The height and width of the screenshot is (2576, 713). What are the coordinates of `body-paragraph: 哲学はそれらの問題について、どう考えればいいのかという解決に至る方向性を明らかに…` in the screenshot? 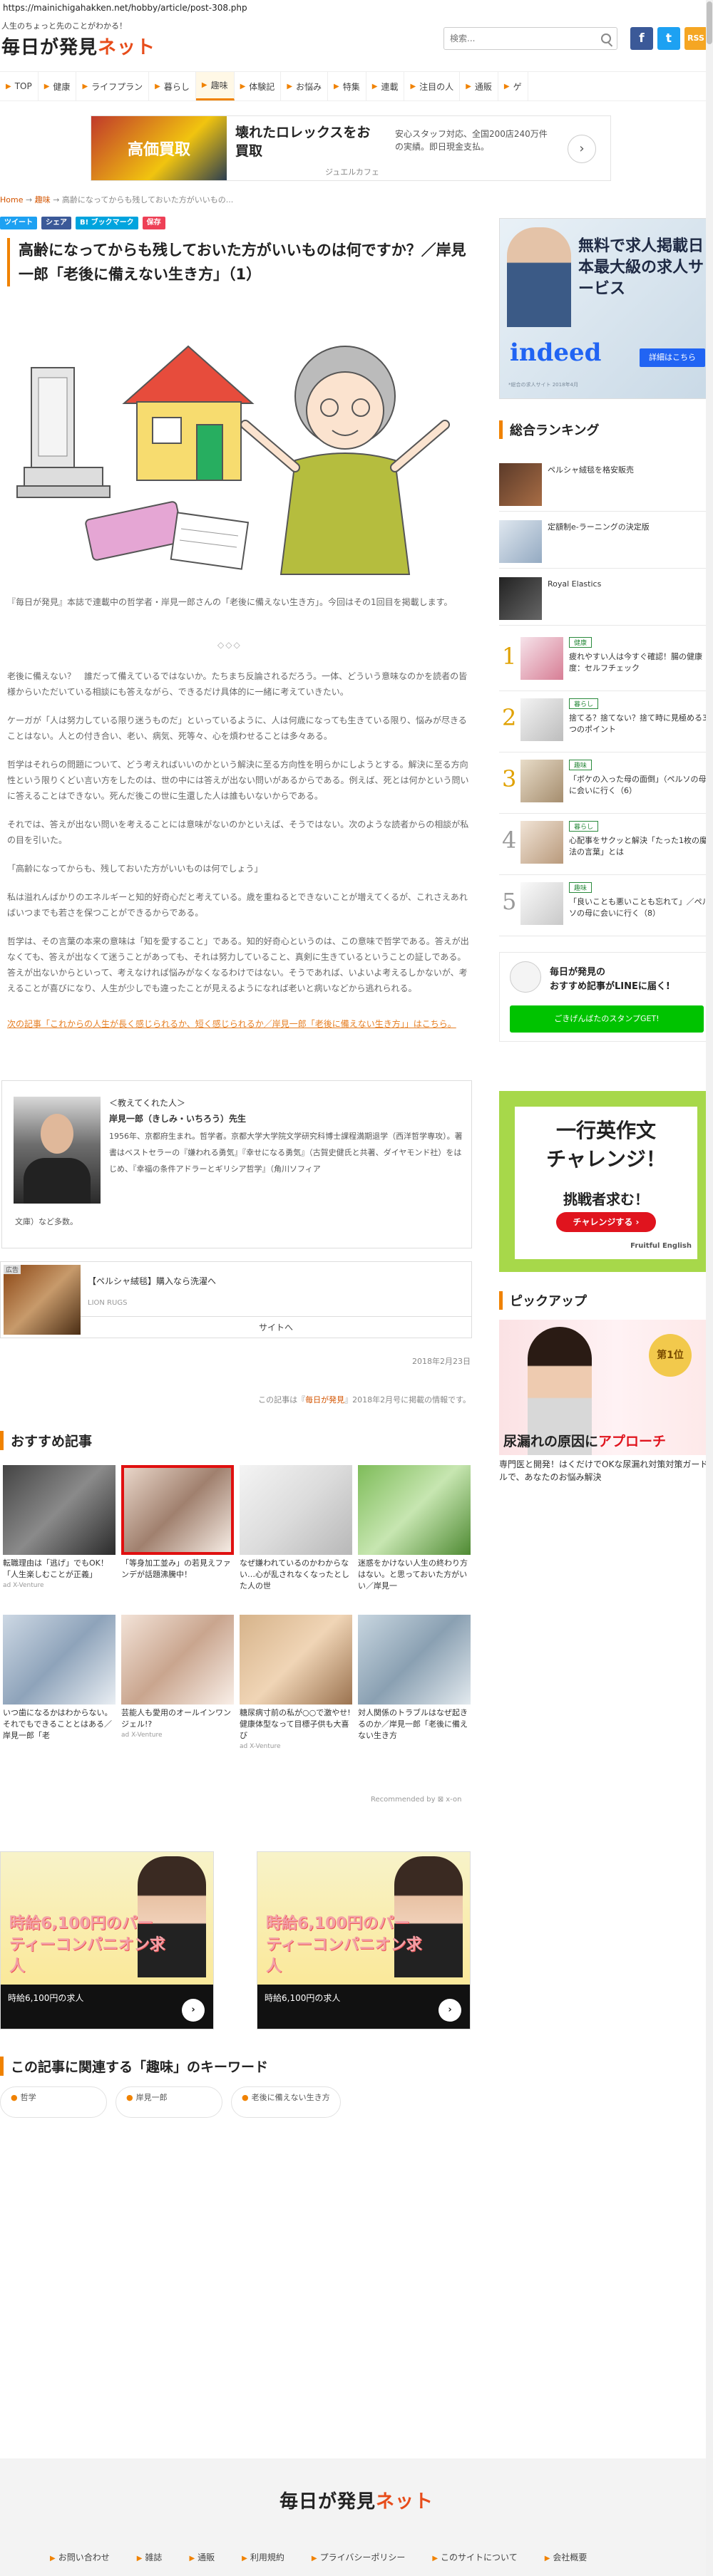 It's located at (238, 781).